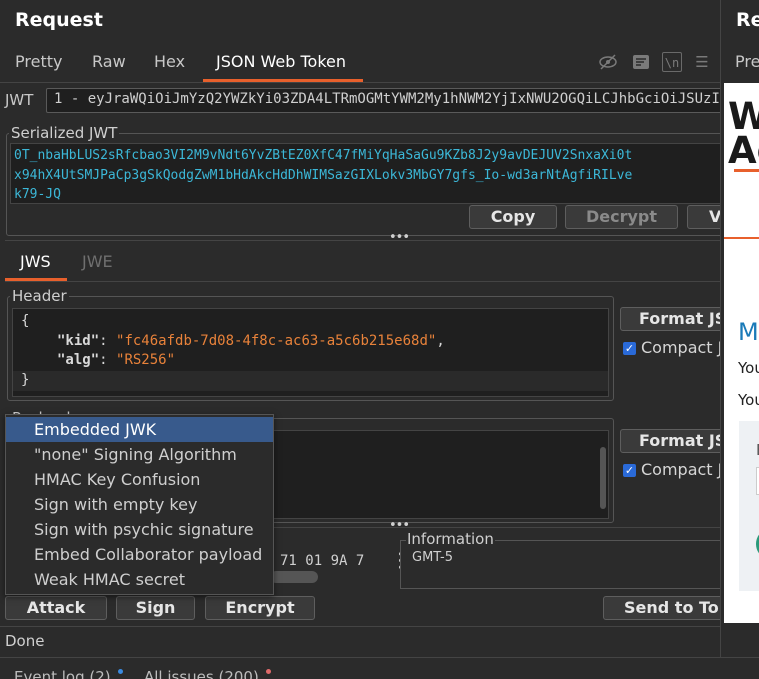 This screenshot has width=759, height=679. Describe the element at coordinates (39, 296) in the screenshot. I see `header-label: Header` at that location.